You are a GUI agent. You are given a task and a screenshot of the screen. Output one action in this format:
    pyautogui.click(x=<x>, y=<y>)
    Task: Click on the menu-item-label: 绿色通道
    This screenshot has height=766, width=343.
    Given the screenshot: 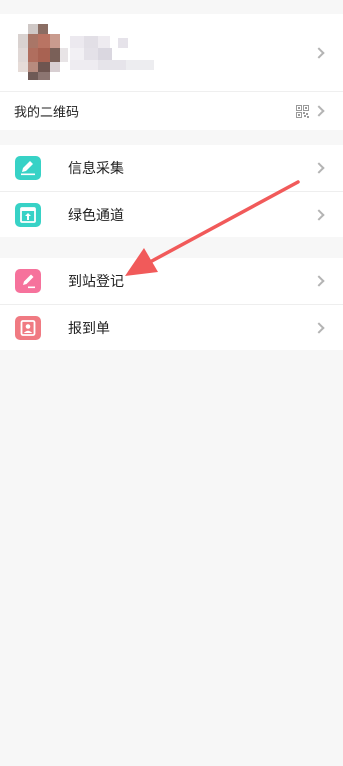 What is the action you would take?
    pyautogui.click(x=96, y=215)
    